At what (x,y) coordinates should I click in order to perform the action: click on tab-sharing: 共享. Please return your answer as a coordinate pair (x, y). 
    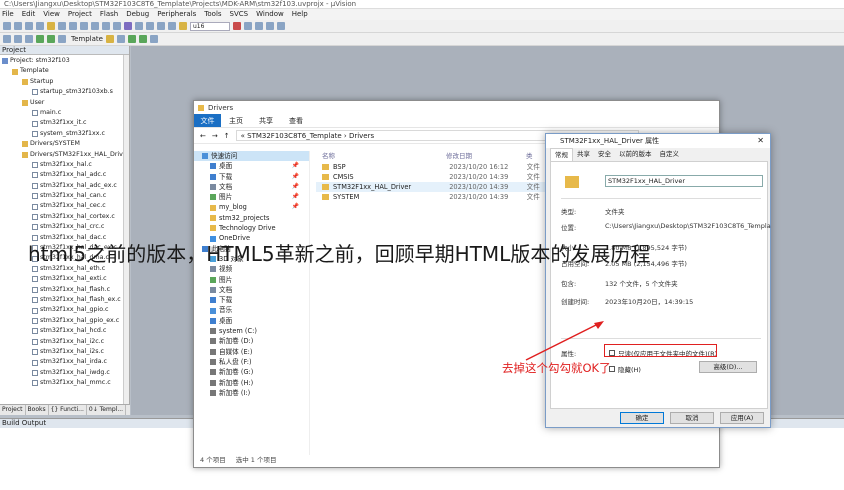
    Looking at the image, I should click on (583, 154).